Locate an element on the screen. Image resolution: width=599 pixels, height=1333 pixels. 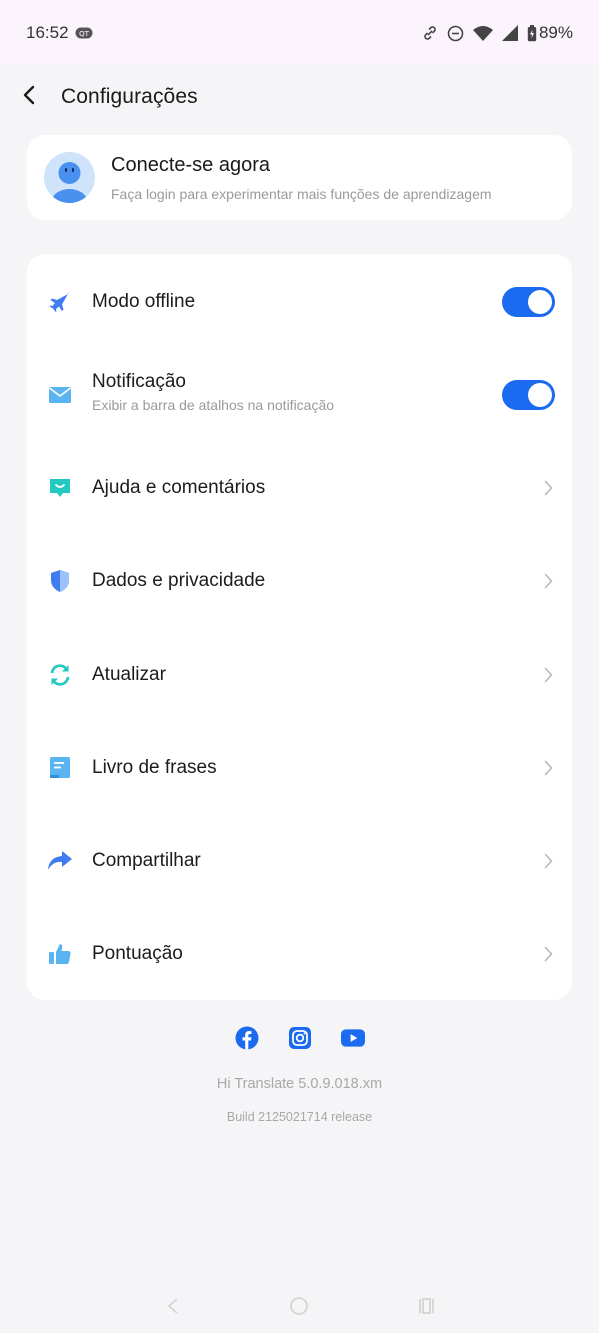
setting-phrasebook: Livro de frases is located at coordinates (299, 767).